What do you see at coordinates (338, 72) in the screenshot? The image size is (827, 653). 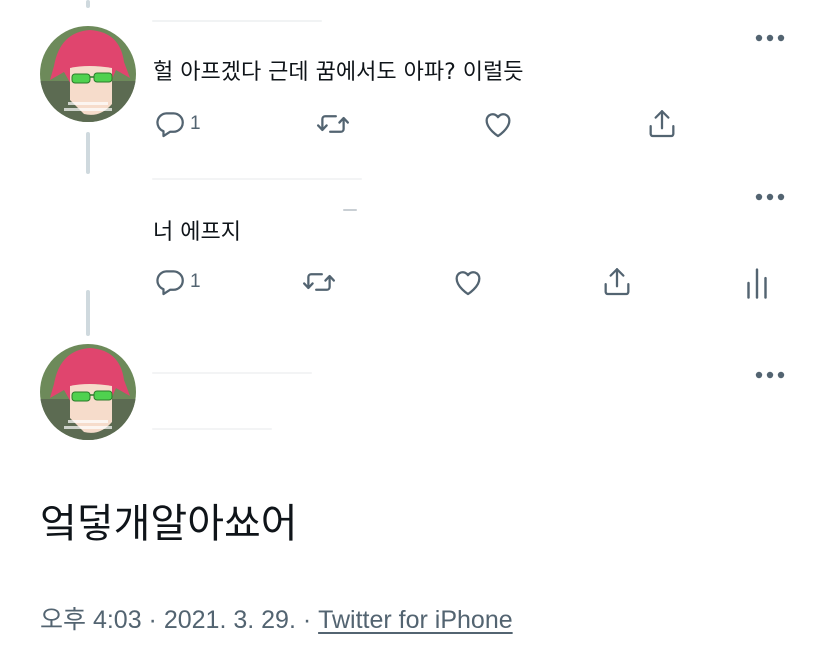 I see `tweet-text: 헐 아프겠다 근데 꿈에서도 아파? 이럴듯` at bounding box center [338, 72].